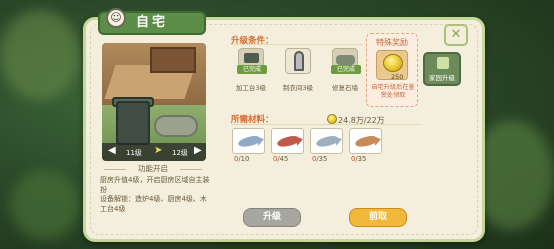 This screenshot has width=554, height=249. I want to click on condition-item: 已完成 加工台3级, so click(251, 70).